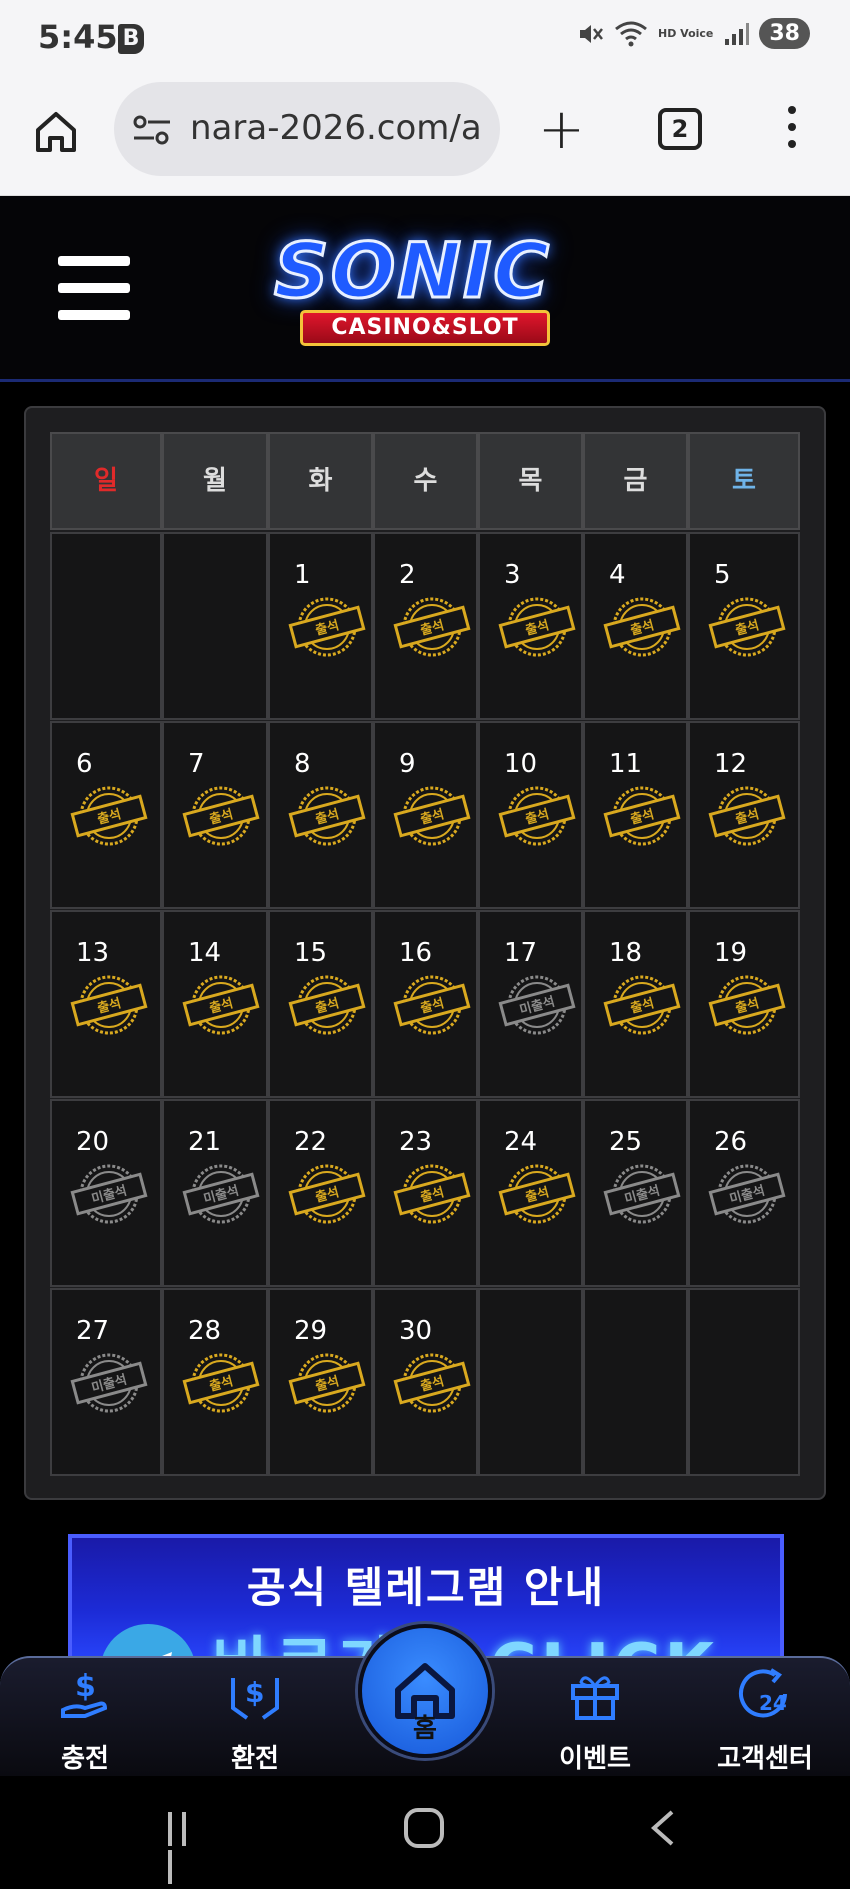 This screenshot has width=850, height=1889. I want to click on nav-label: 환전, so click(255, 1759).